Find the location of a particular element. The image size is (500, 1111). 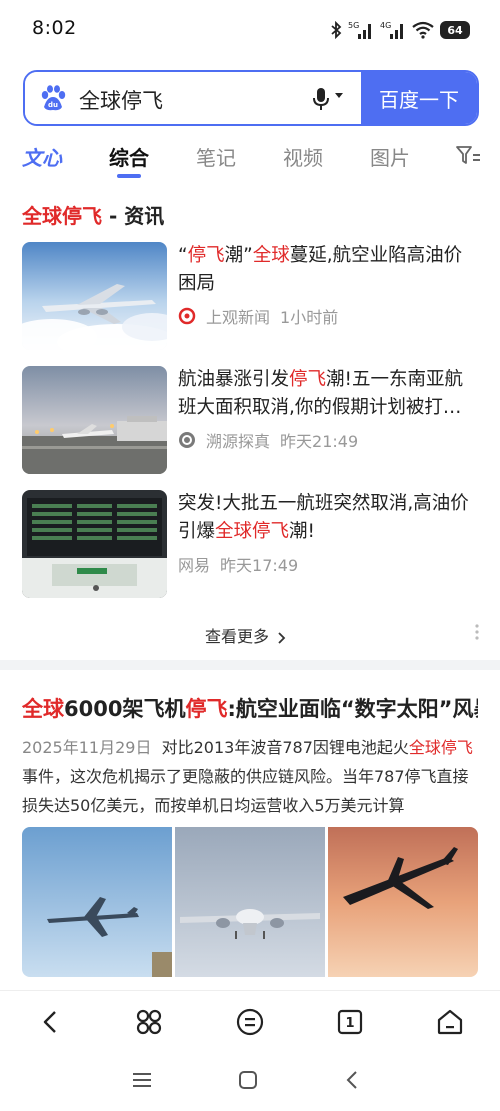

battery-level: 64 is located at coordinates (455, 30).